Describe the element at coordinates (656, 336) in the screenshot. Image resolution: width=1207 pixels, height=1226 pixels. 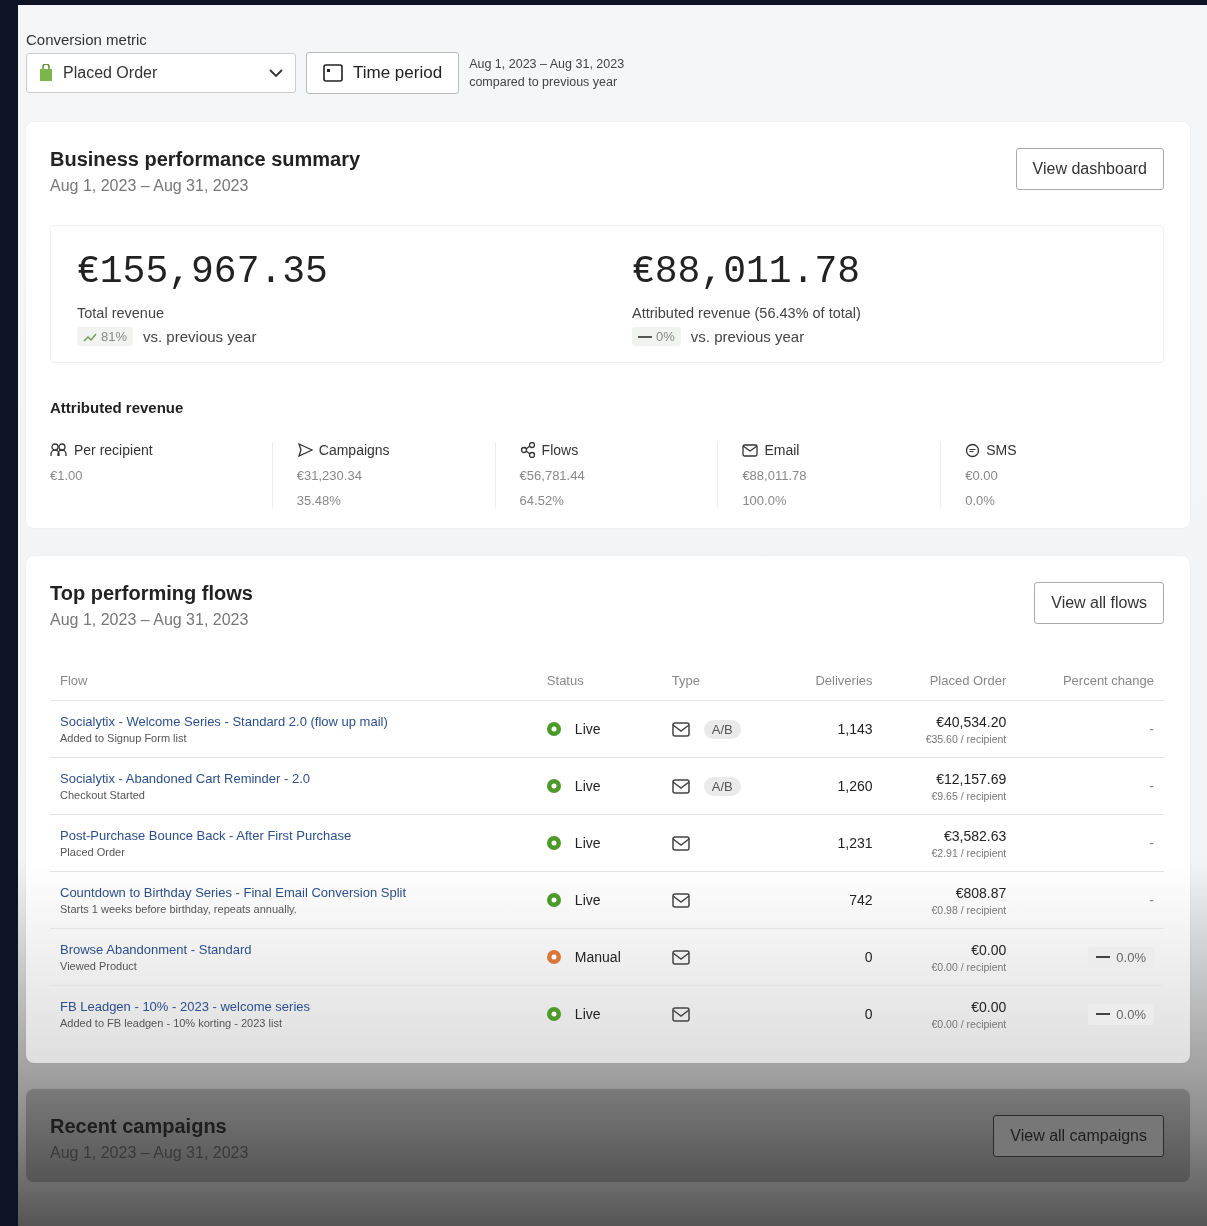
I see `change-badge: 0%` at that location.